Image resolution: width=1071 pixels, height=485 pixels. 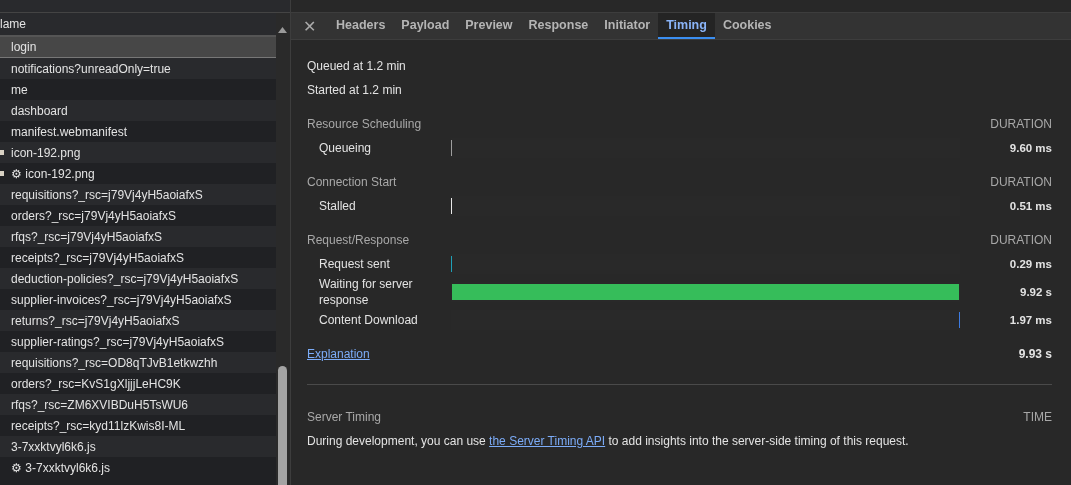 I want to click on phase-label: Waiting for server response, so click(x=366, y=292).